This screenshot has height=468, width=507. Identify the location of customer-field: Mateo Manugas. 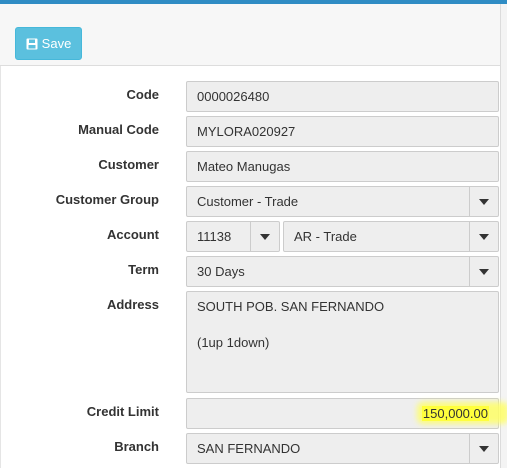
(342, 166).